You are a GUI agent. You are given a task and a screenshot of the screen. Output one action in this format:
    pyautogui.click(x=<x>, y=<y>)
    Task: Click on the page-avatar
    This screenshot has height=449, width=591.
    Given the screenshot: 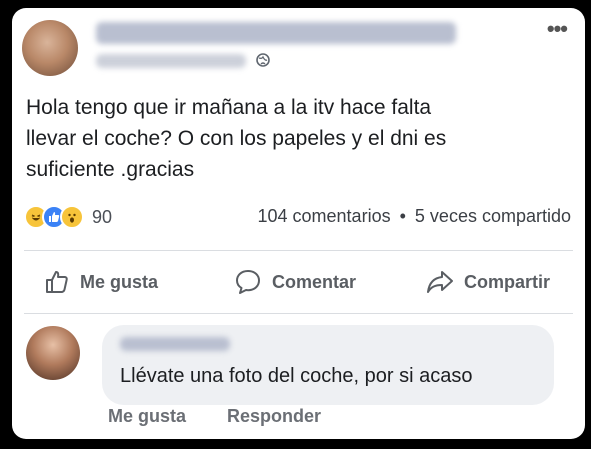 What is the action you would take?
    pyautogui.click(x=50, y=48)
    